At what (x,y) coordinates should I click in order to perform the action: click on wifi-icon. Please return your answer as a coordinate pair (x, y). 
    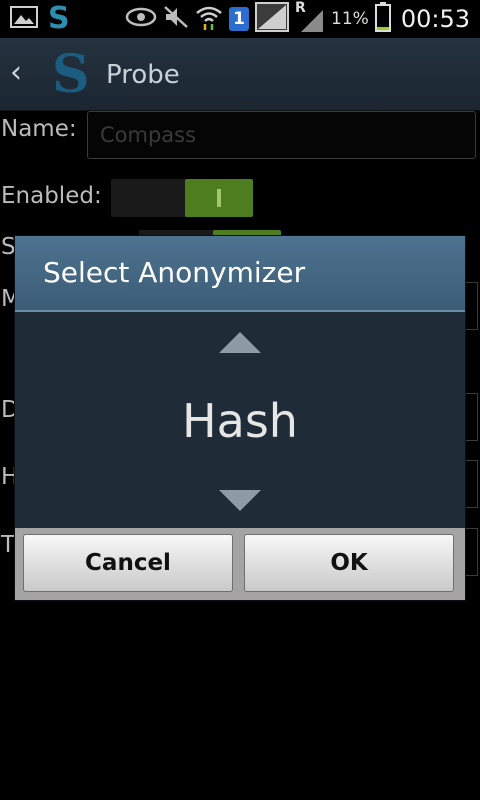
    Looking at the image, I should click on (209, 19).